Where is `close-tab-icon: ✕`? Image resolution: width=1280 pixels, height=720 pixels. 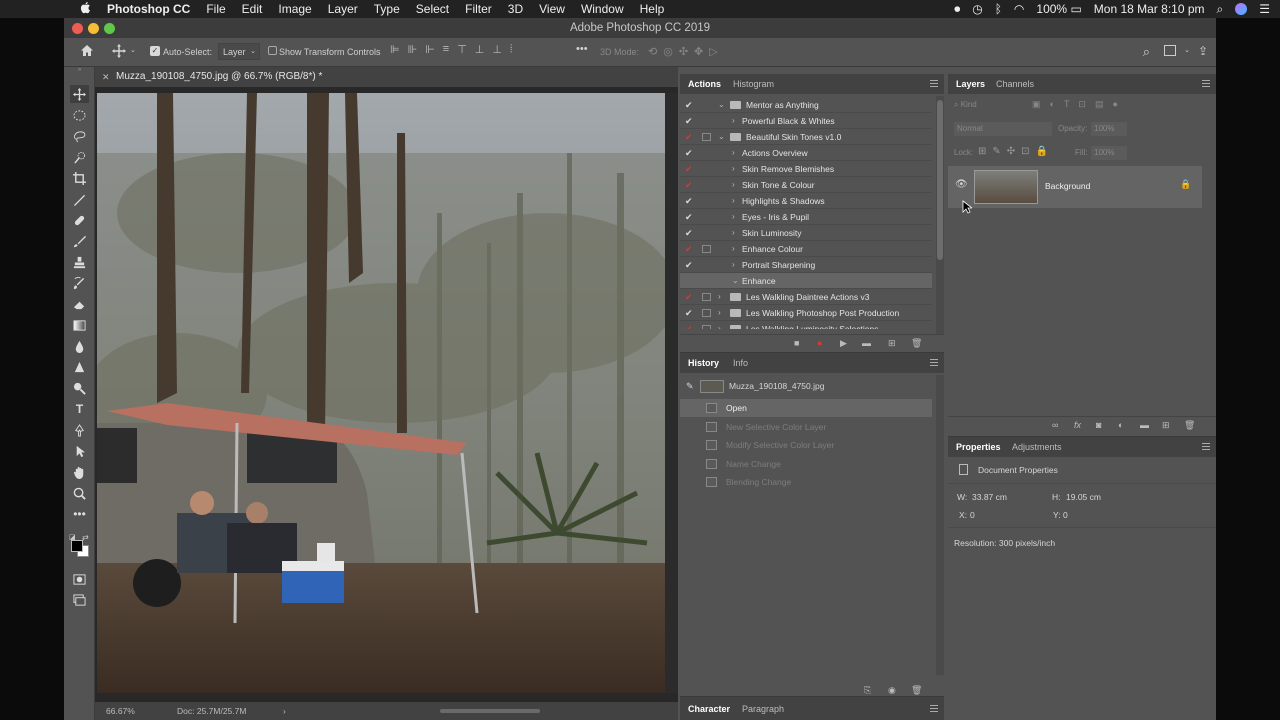
close-tab-icon: ✕ is located at coordinates (106, 77).